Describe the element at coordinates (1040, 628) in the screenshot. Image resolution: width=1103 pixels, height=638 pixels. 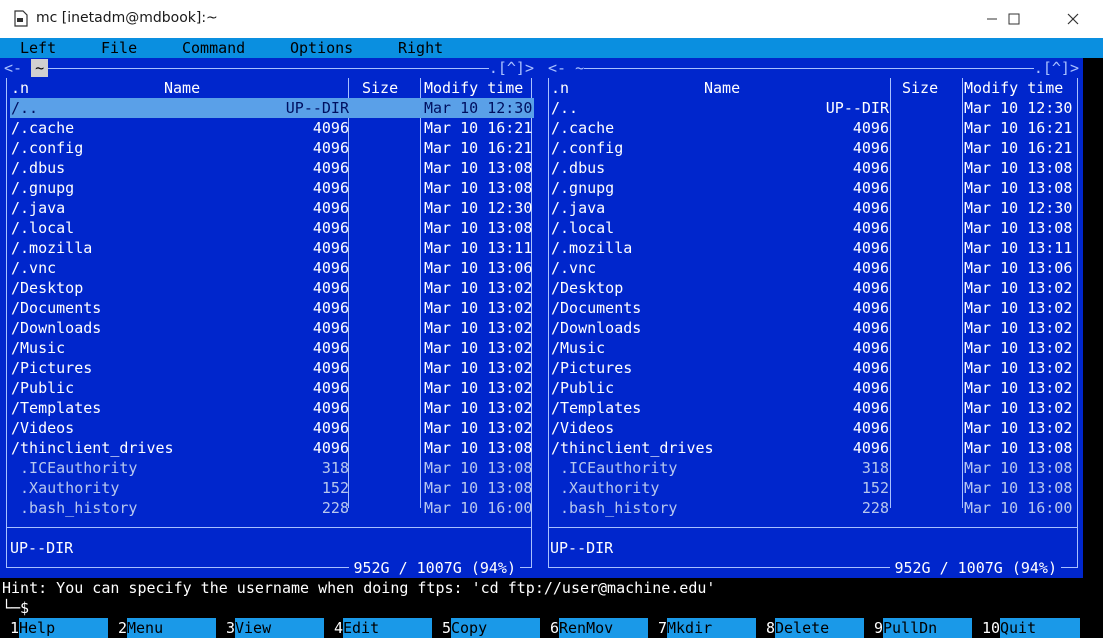
I see `fkey-label: Quit` at that location.